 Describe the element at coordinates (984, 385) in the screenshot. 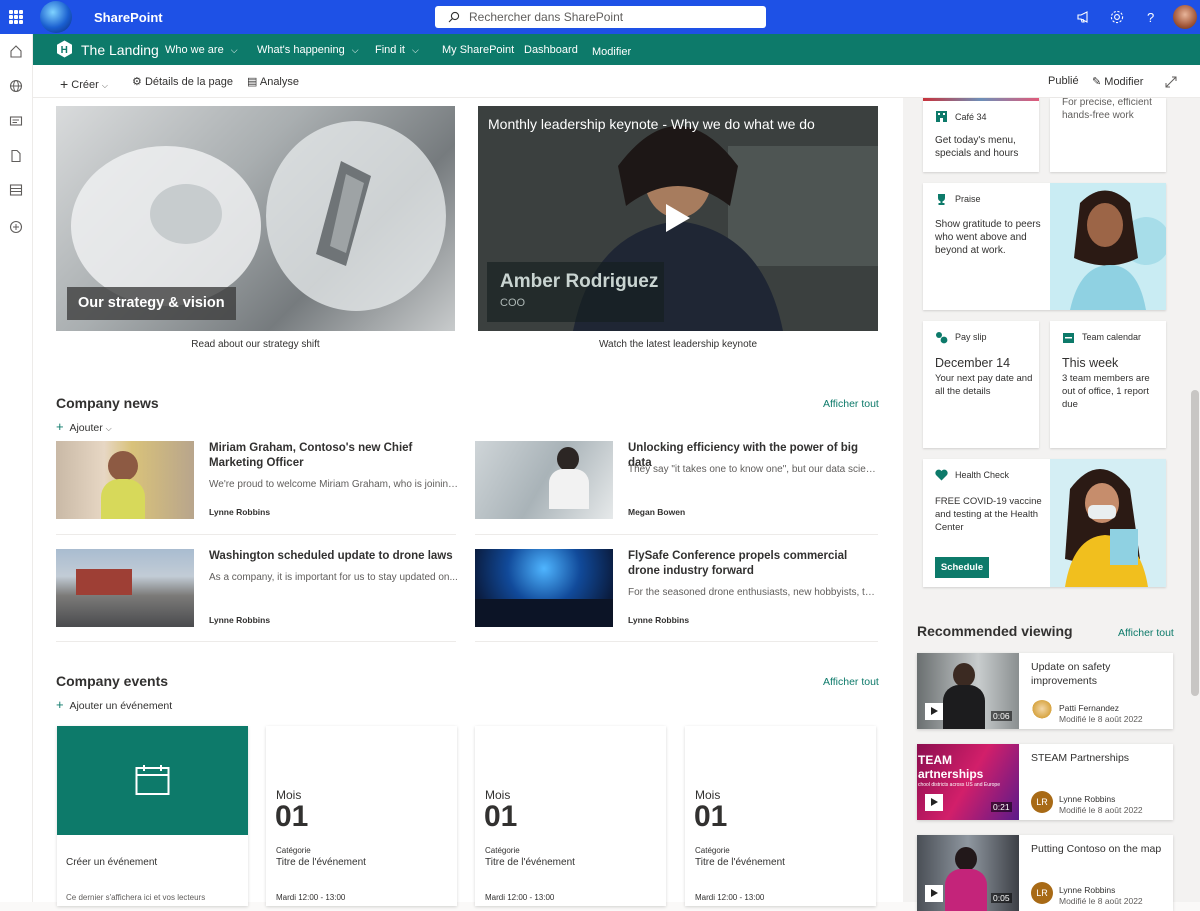

I see `card-body: Your next pay date and all the details` at that location.